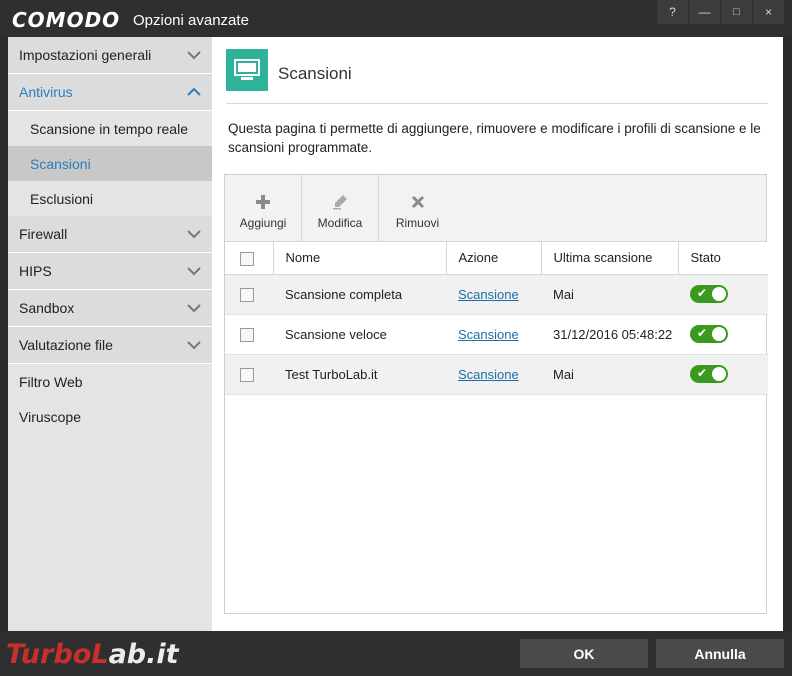  Describe the element at coordinates (704, 12) in the screenshot. I see `minimize-button: —` at that location.